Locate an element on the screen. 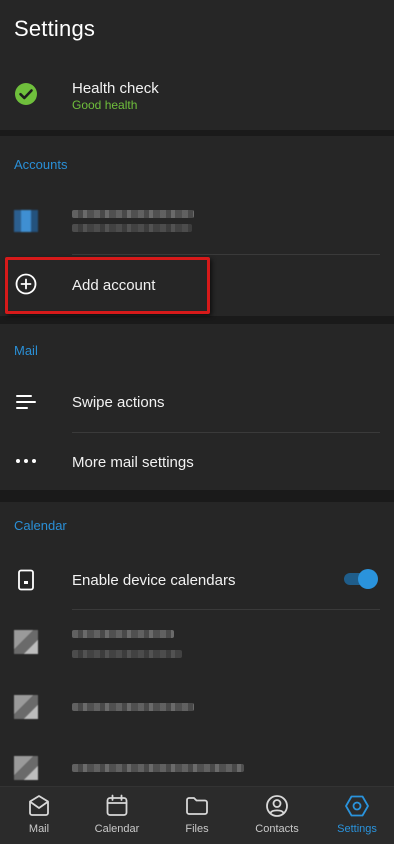  nav-contacts: Contacts is located at coordinates (277, 815).